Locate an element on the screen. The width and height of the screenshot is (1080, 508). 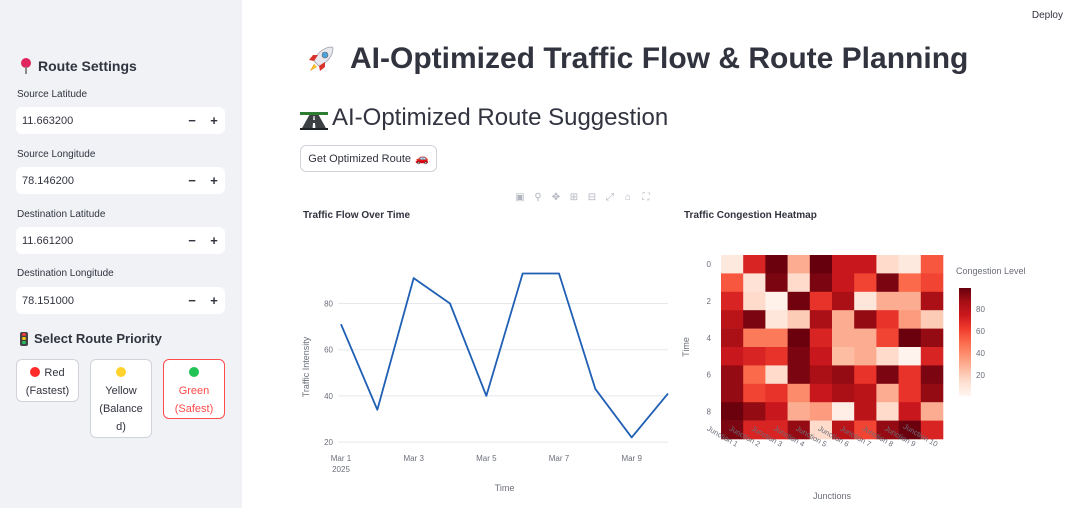
pan-icon: ✥ is located at coordinates (556, 198).